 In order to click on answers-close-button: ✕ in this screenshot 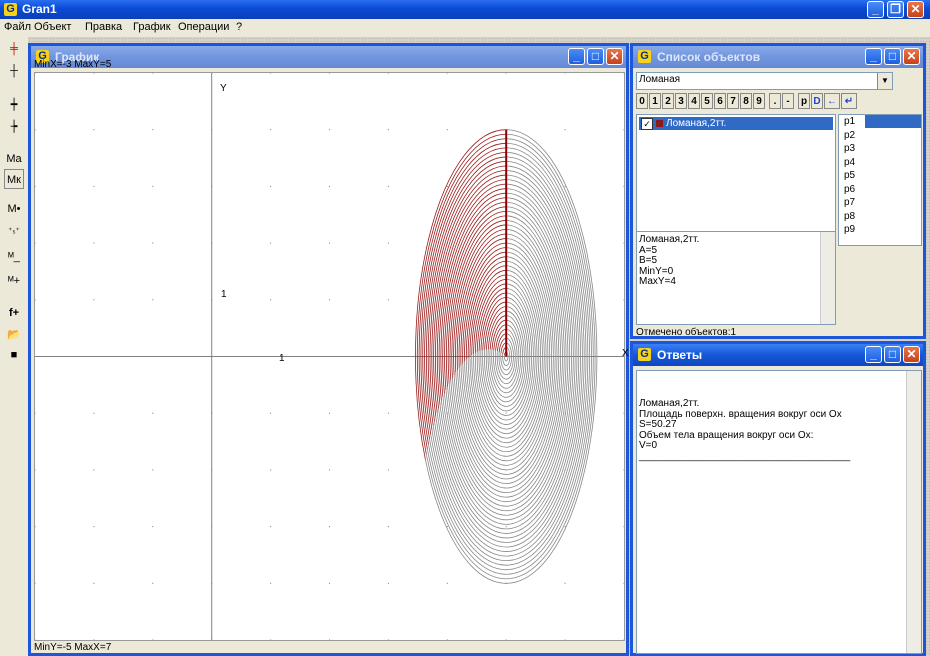, I will do `click(911, 354)`.